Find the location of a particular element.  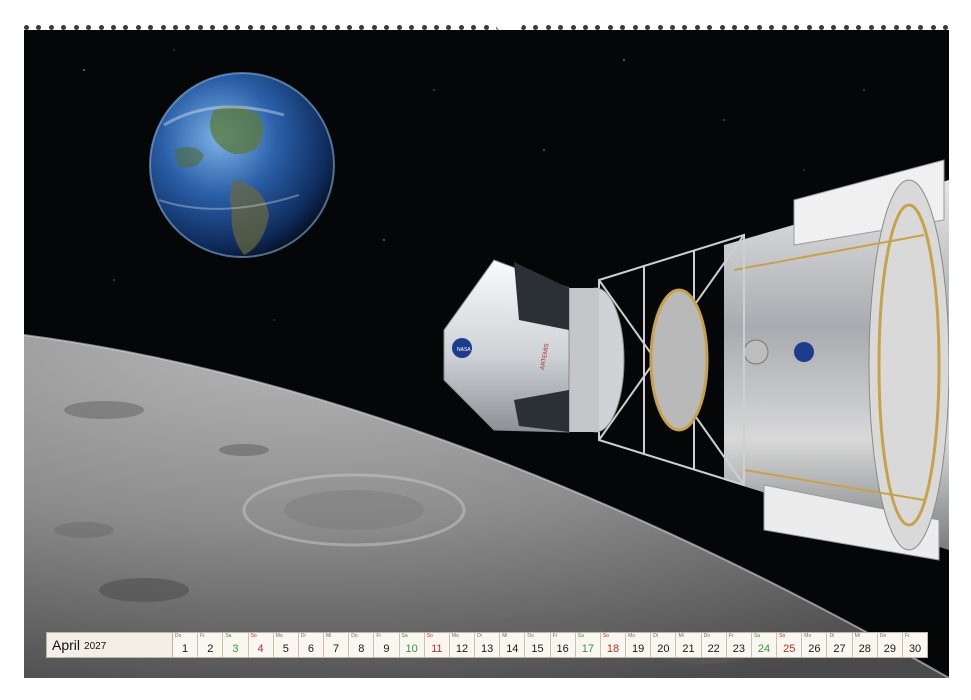

day-number: 12 is located at coordinates (462, 649).